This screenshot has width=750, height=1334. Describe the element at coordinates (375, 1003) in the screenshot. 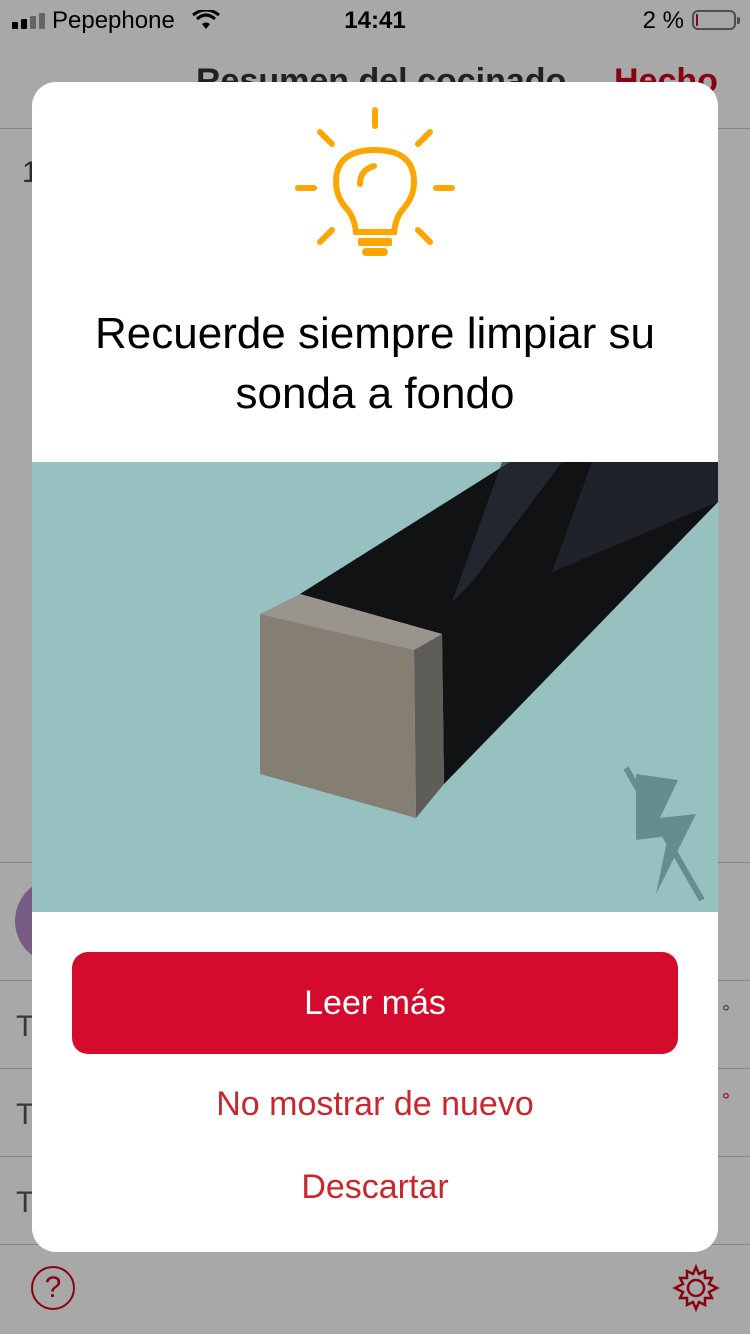

I see `read-more-button: Leer más` at that location.